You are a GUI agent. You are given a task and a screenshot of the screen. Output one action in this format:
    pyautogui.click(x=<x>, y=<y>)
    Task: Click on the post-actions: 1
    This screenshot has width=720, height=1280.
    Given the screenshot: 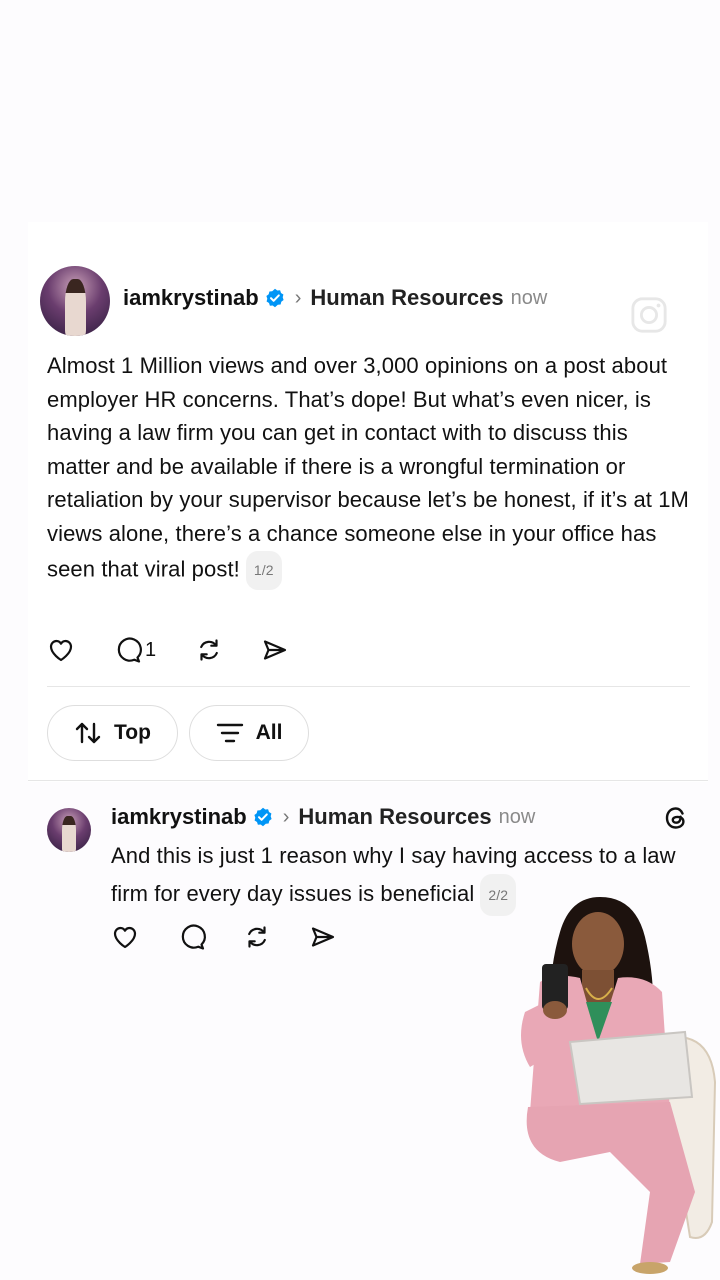 What is the action you would take?
    pyautogui.click(x=168, y=650)
    